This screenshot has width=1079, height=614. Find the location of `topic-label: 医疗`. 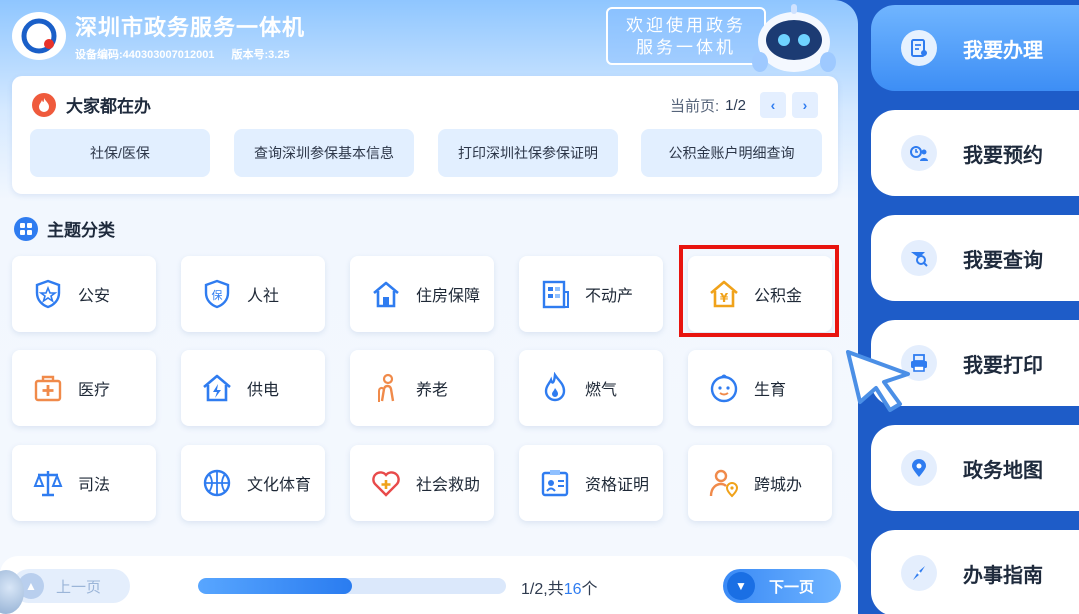

topic-label: 医疗 is located at coordinates (94, 390).